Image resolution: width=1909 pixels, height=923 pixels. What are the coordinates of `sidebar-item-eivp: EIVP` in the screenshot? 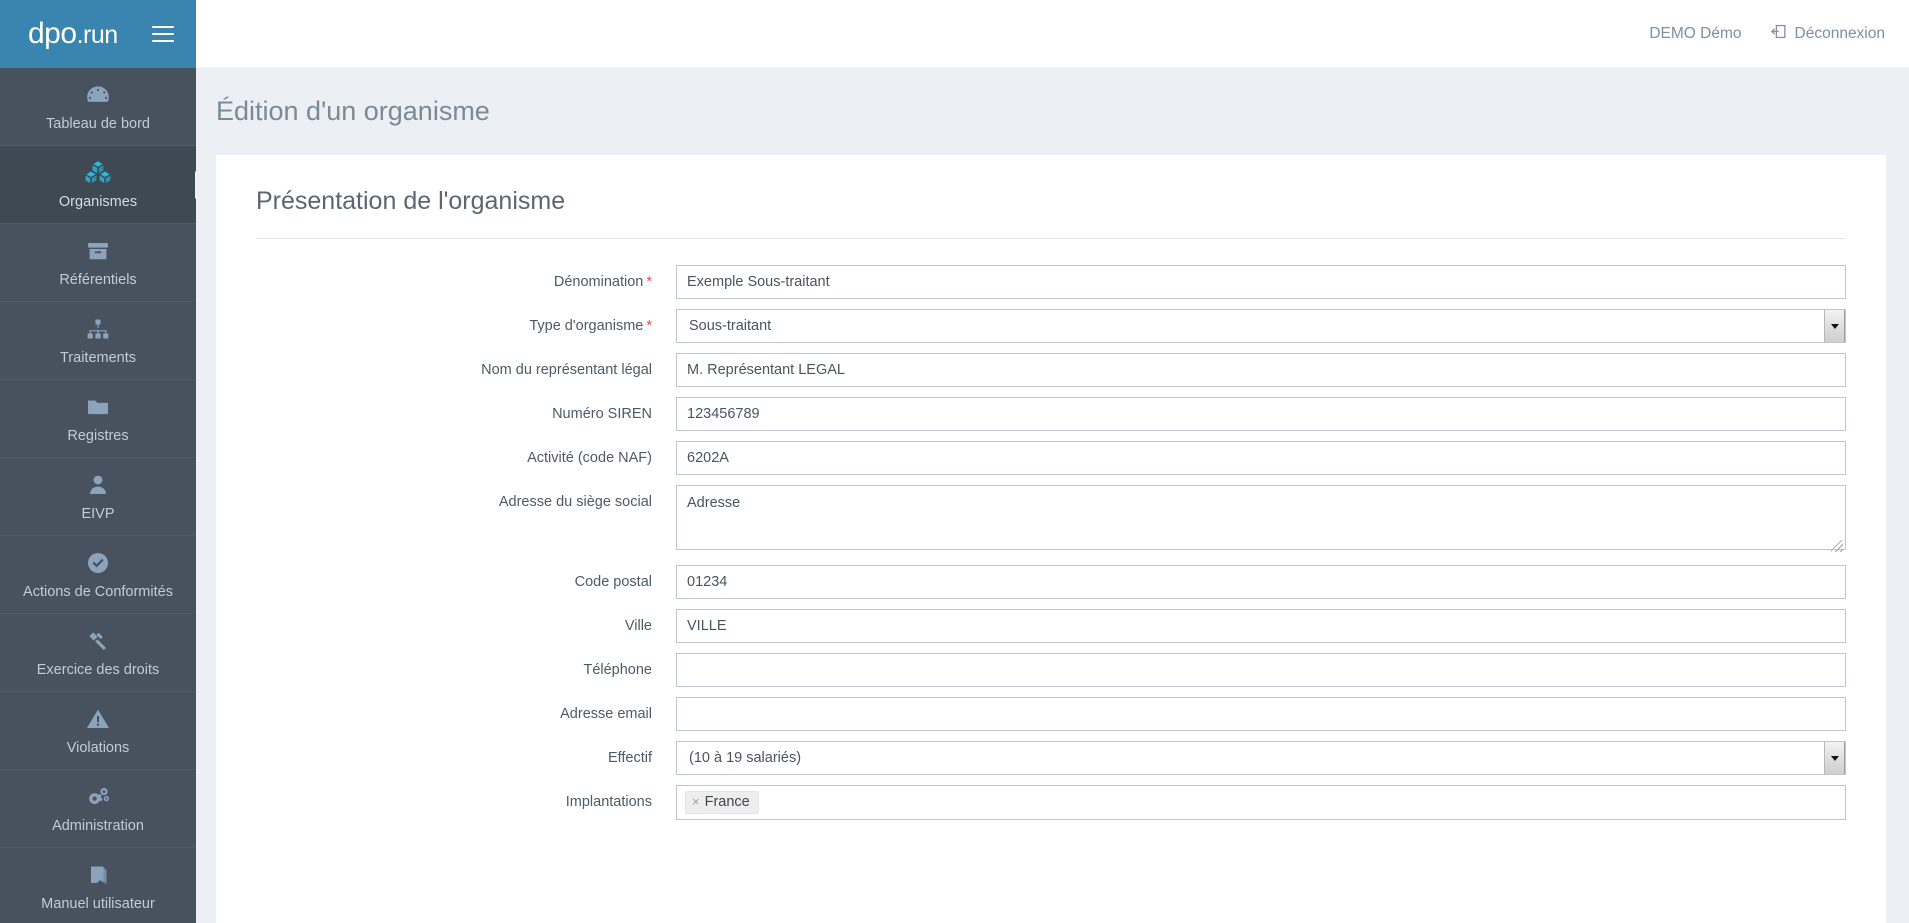 It's located at (98, 497).